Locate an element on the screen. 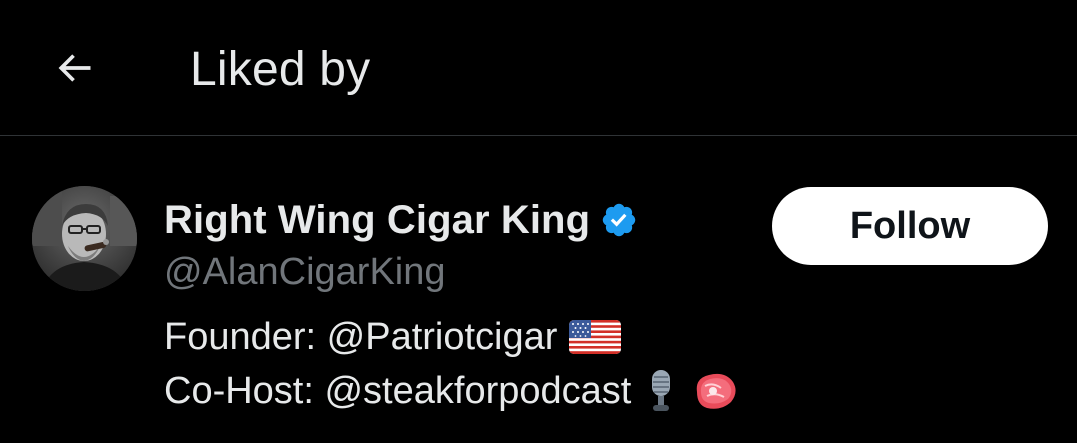  verified-badge-icon is located at coordinates (619, 220).